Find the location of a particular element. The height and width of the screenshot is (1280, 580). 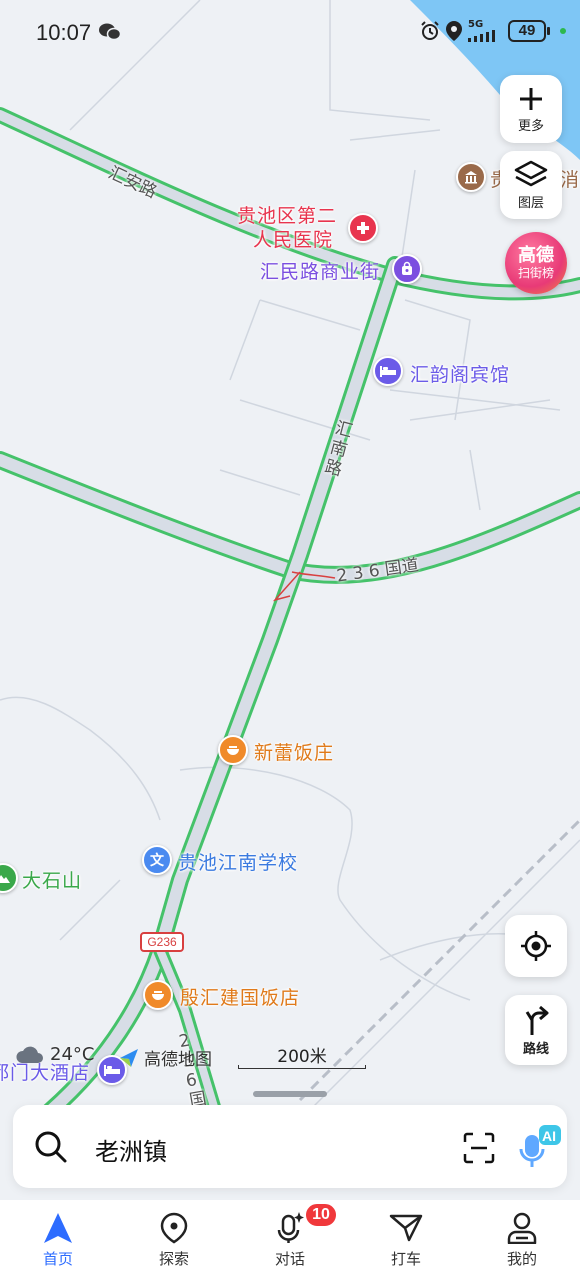

poi-shopping-street: 汇民路商业街 is located at coordinates (320, 270).